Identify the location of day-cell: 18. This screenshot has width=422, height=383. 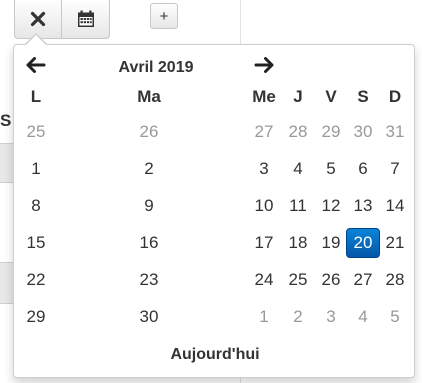
(298, 243).